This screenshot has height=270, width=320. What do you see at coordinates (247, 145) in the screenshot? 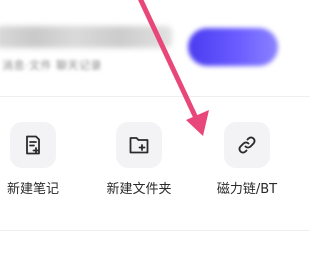
I see `link-icon` at bounding box center [247, 145].